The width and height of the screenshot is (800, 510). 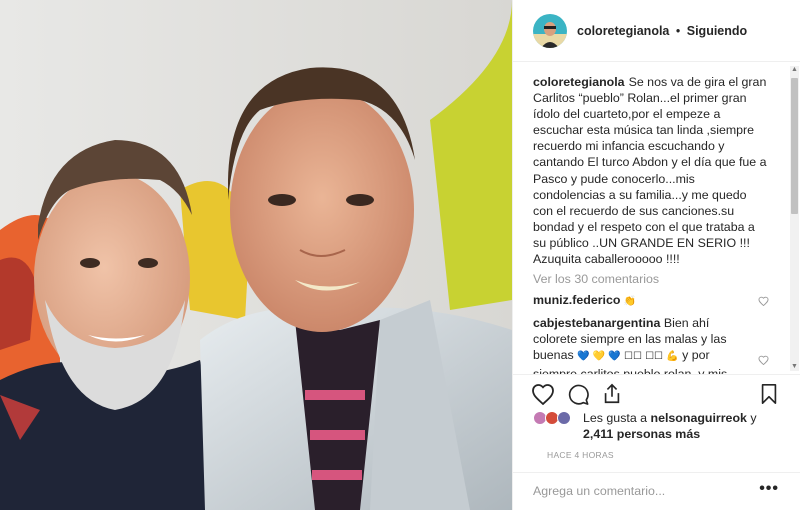 I want to click on scroll-down-arrow-icon: ▼, so click(x=794, y=367).